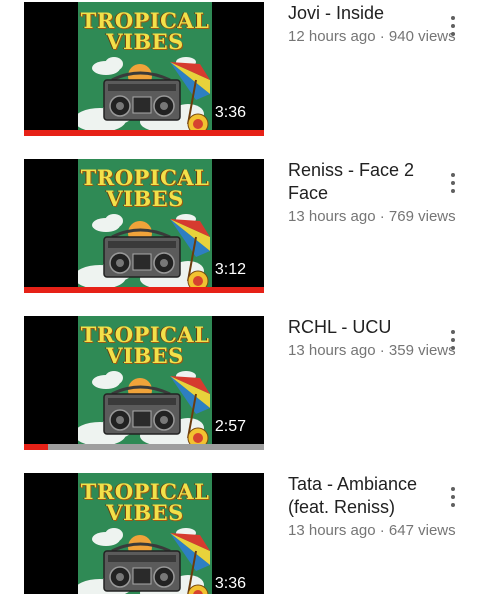  I want to click on video-title: Reniss - Face 2 Face, so click(363, 182).